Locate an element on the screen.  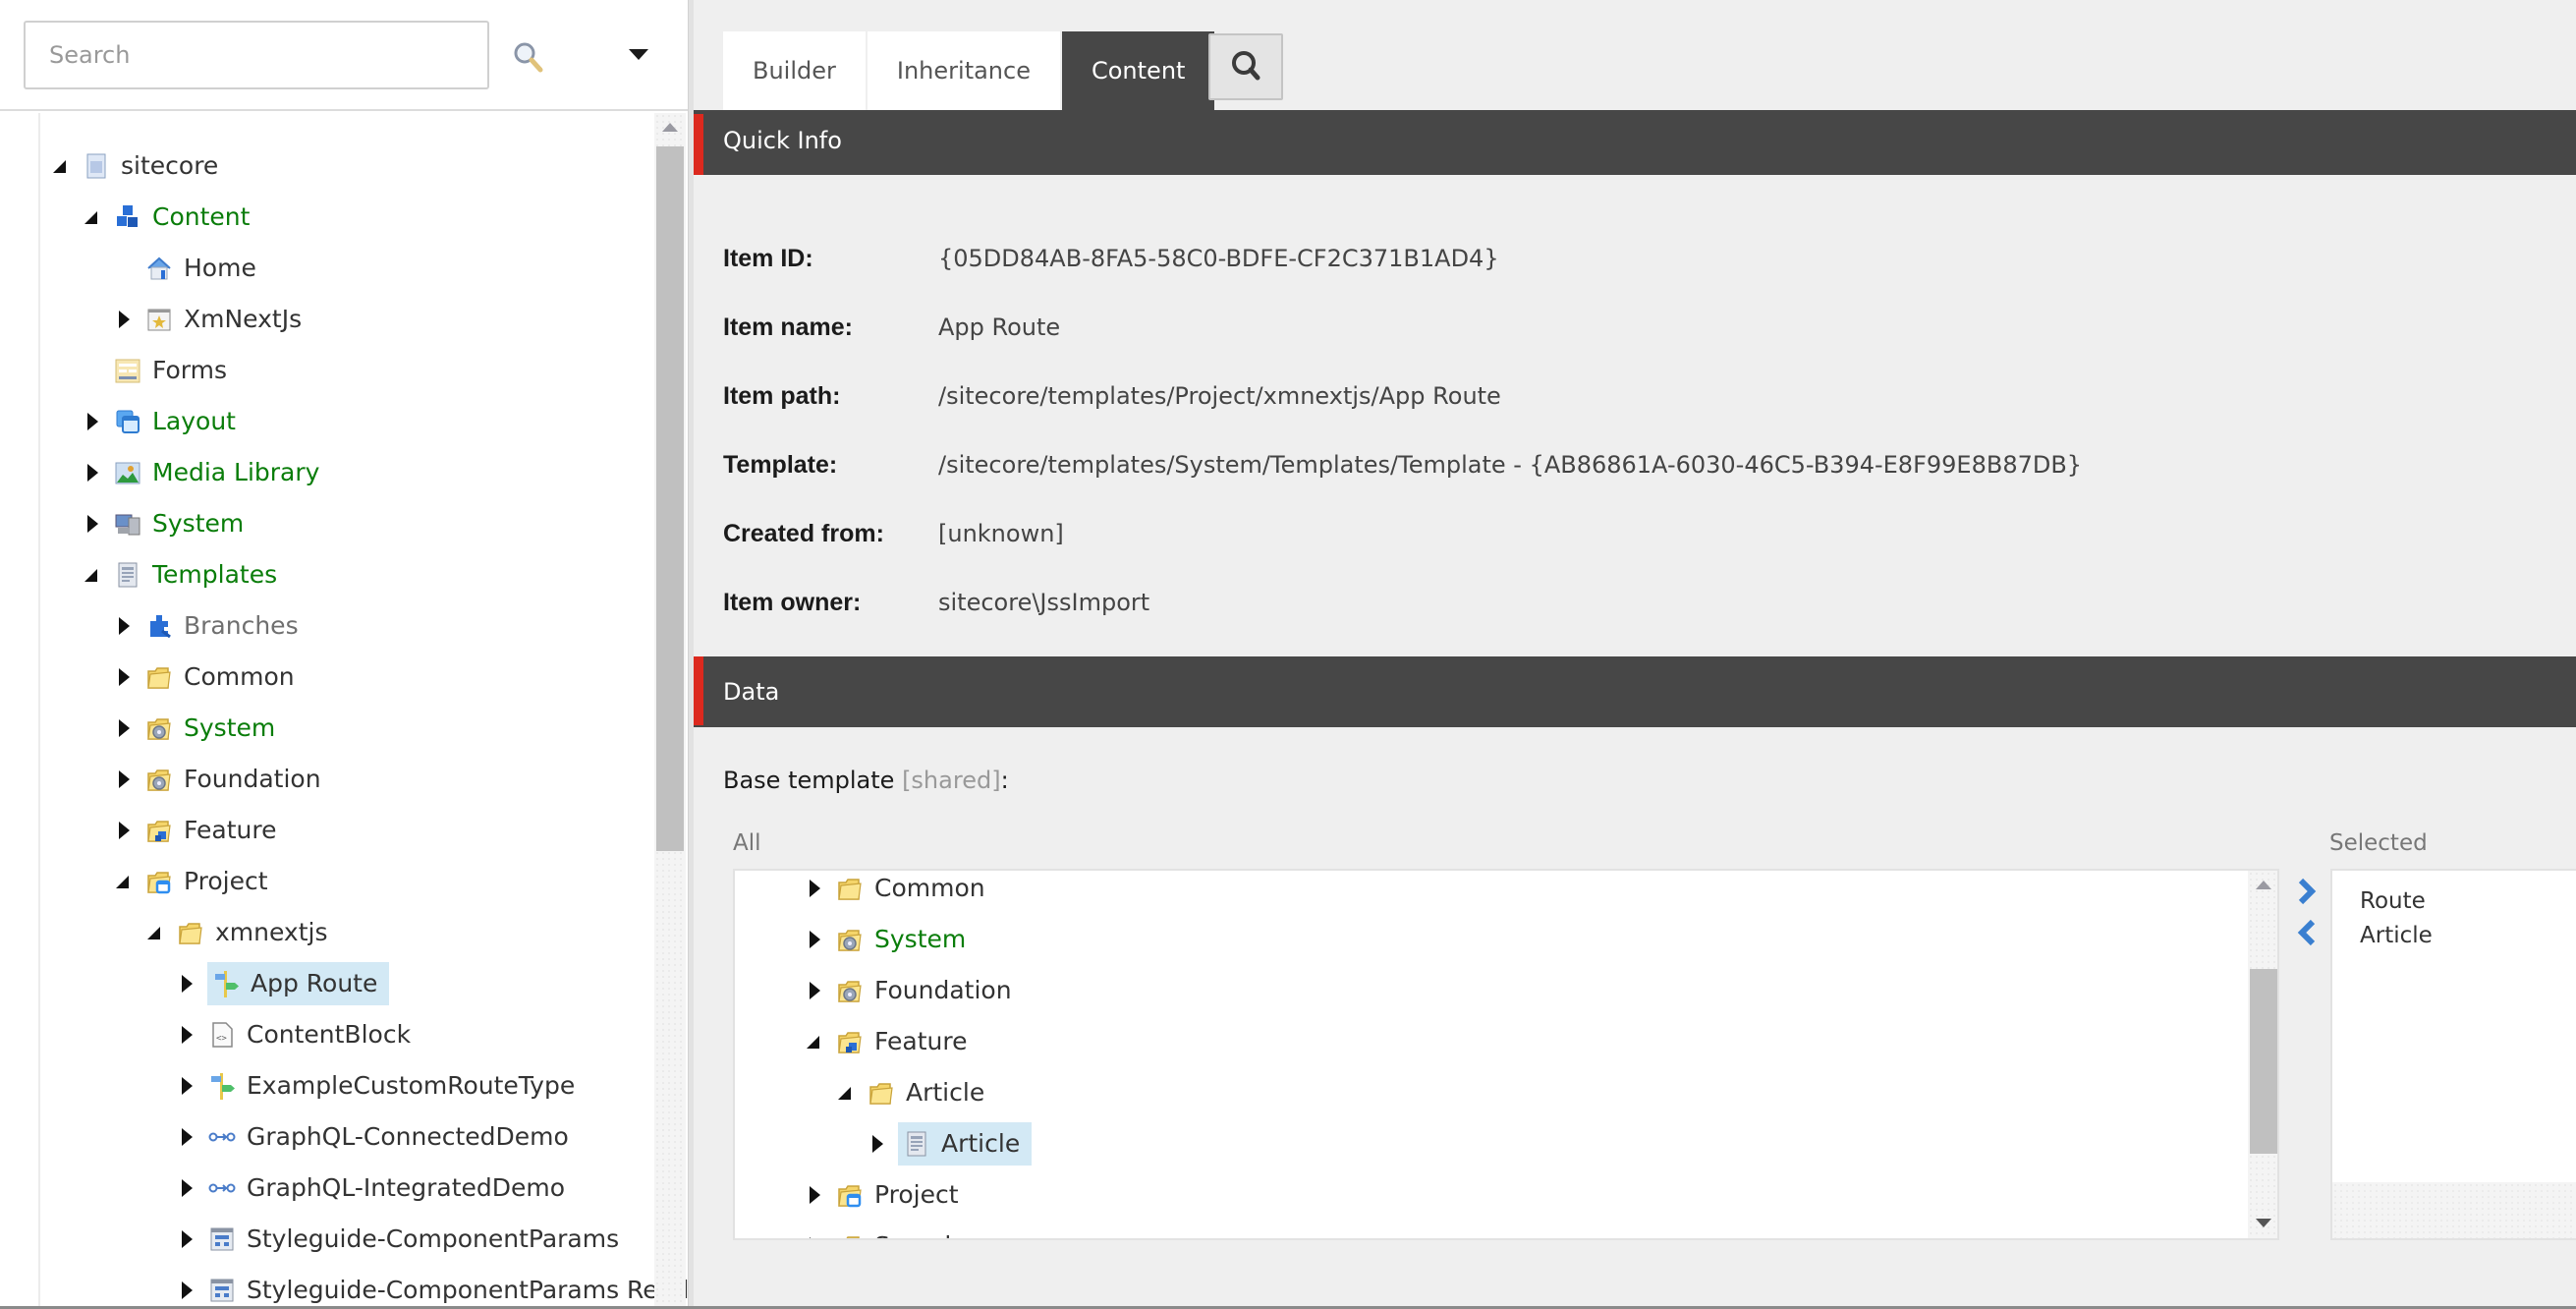
tree-node-label: XmNextJs is located at coordinates (243, 320).